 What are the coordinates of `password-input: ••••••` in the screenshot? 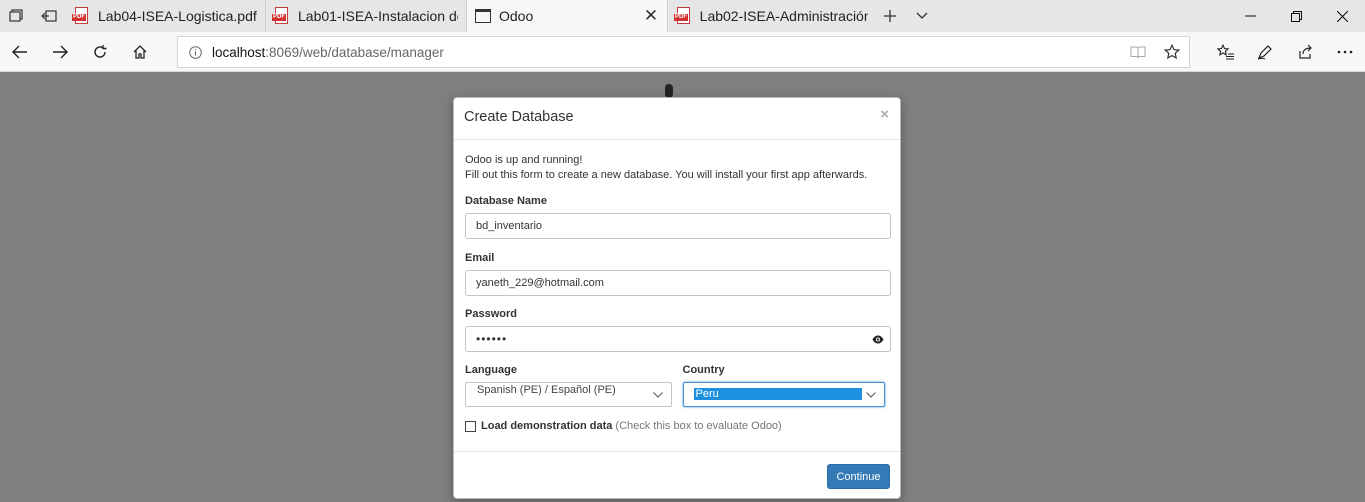 It's located at (678, 339).